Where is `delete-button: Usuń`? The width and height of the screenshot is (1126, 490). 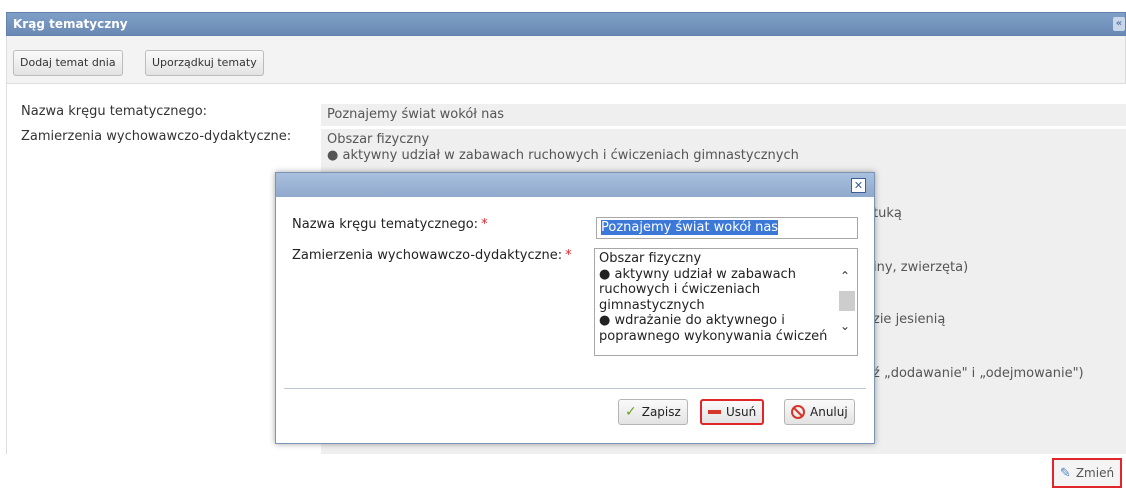 delete-button: Usuń is located at coordinates (732, 412).